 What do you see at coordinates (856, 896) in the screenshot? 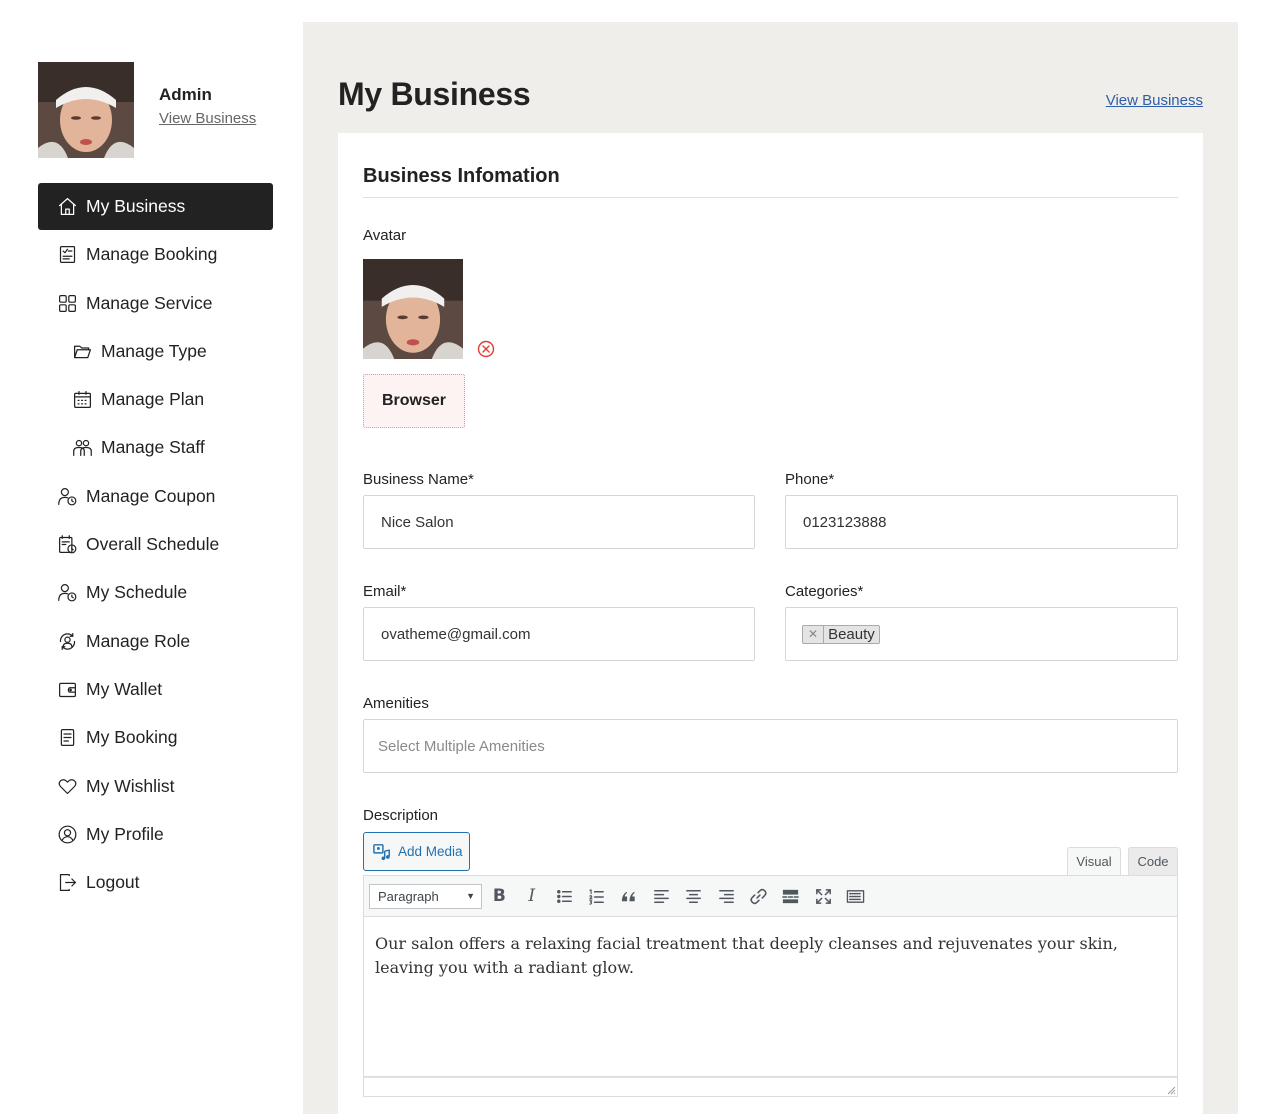
I see `toolbar-toggle-button` at bounding box center [856, 896].